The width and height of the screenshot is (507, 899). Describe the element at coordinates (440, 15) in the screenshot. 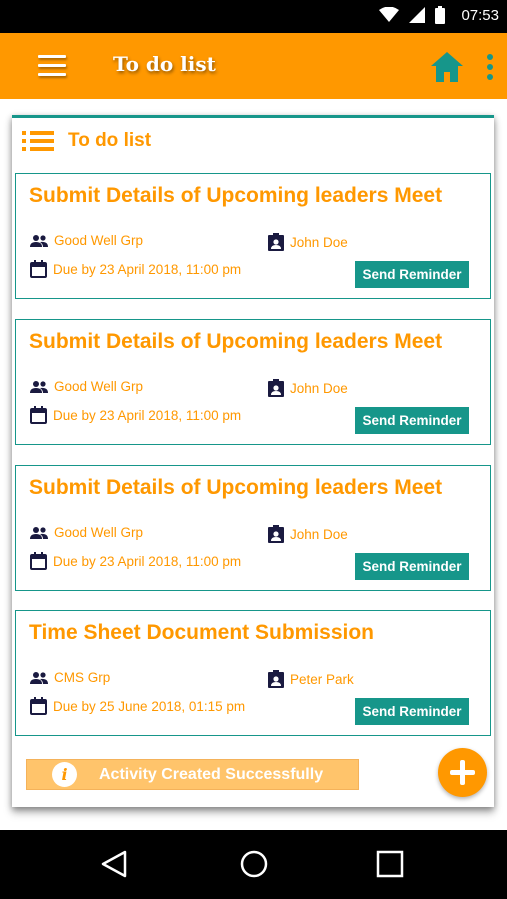

I see `battery-icon` at that location.